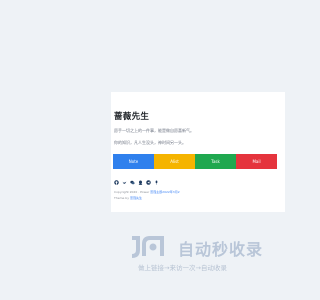  Describe the element at coordinates (221, 249) in the screenshot. I see `watermark-title: 自动秒收录` at that location.